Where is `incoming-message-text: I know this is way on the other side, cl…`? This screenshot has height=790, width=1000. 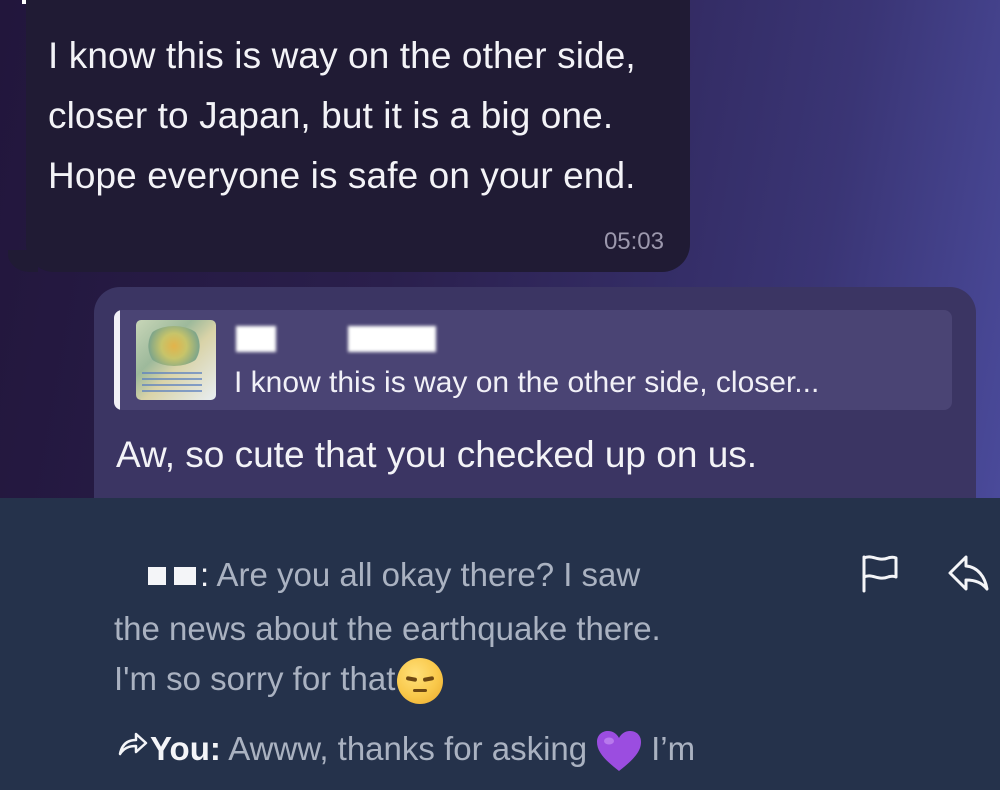 incoming-message-text: I know this is way on the other side, cl… is located at coordinates (342, 115).